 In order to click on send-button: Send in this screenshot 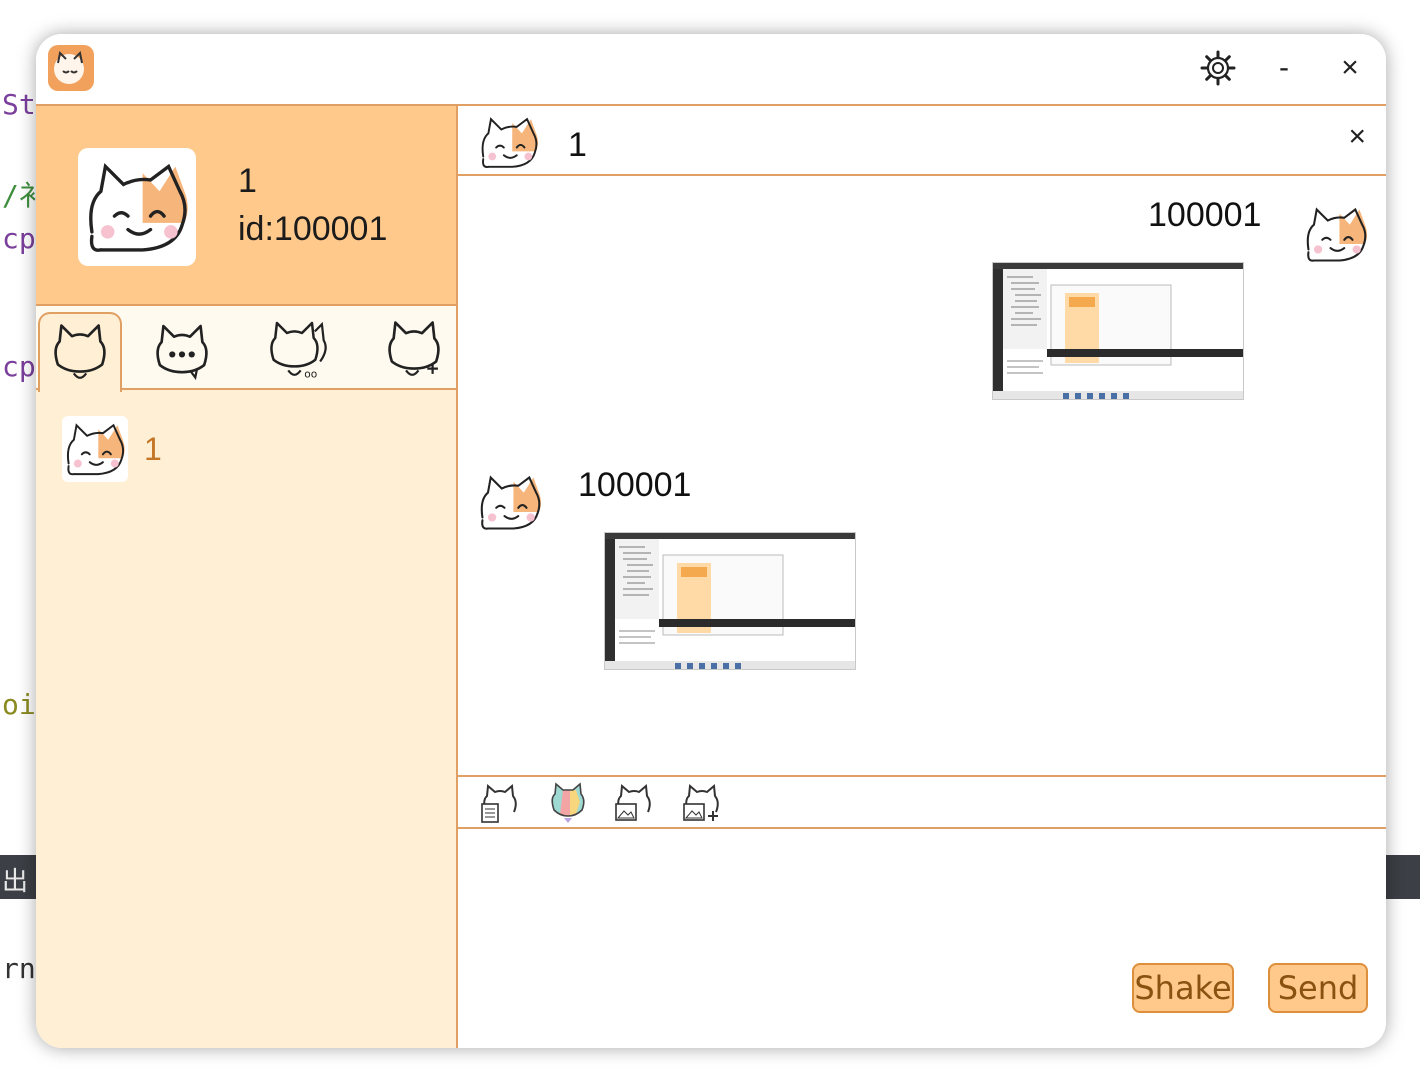, I will do `click(1318, 988)`.